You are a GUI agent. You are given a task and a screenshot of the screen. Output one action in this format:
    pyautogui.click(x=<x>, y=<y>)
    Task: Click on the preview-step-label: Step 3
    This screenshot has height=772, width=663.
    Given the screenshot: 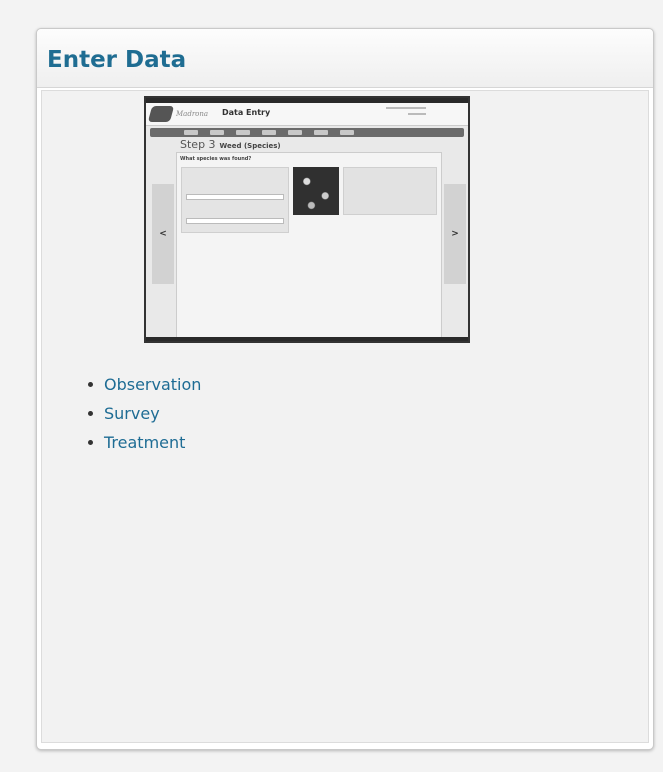 What is the action you would take?
    pyautogui.click(x=198, y=144)
    